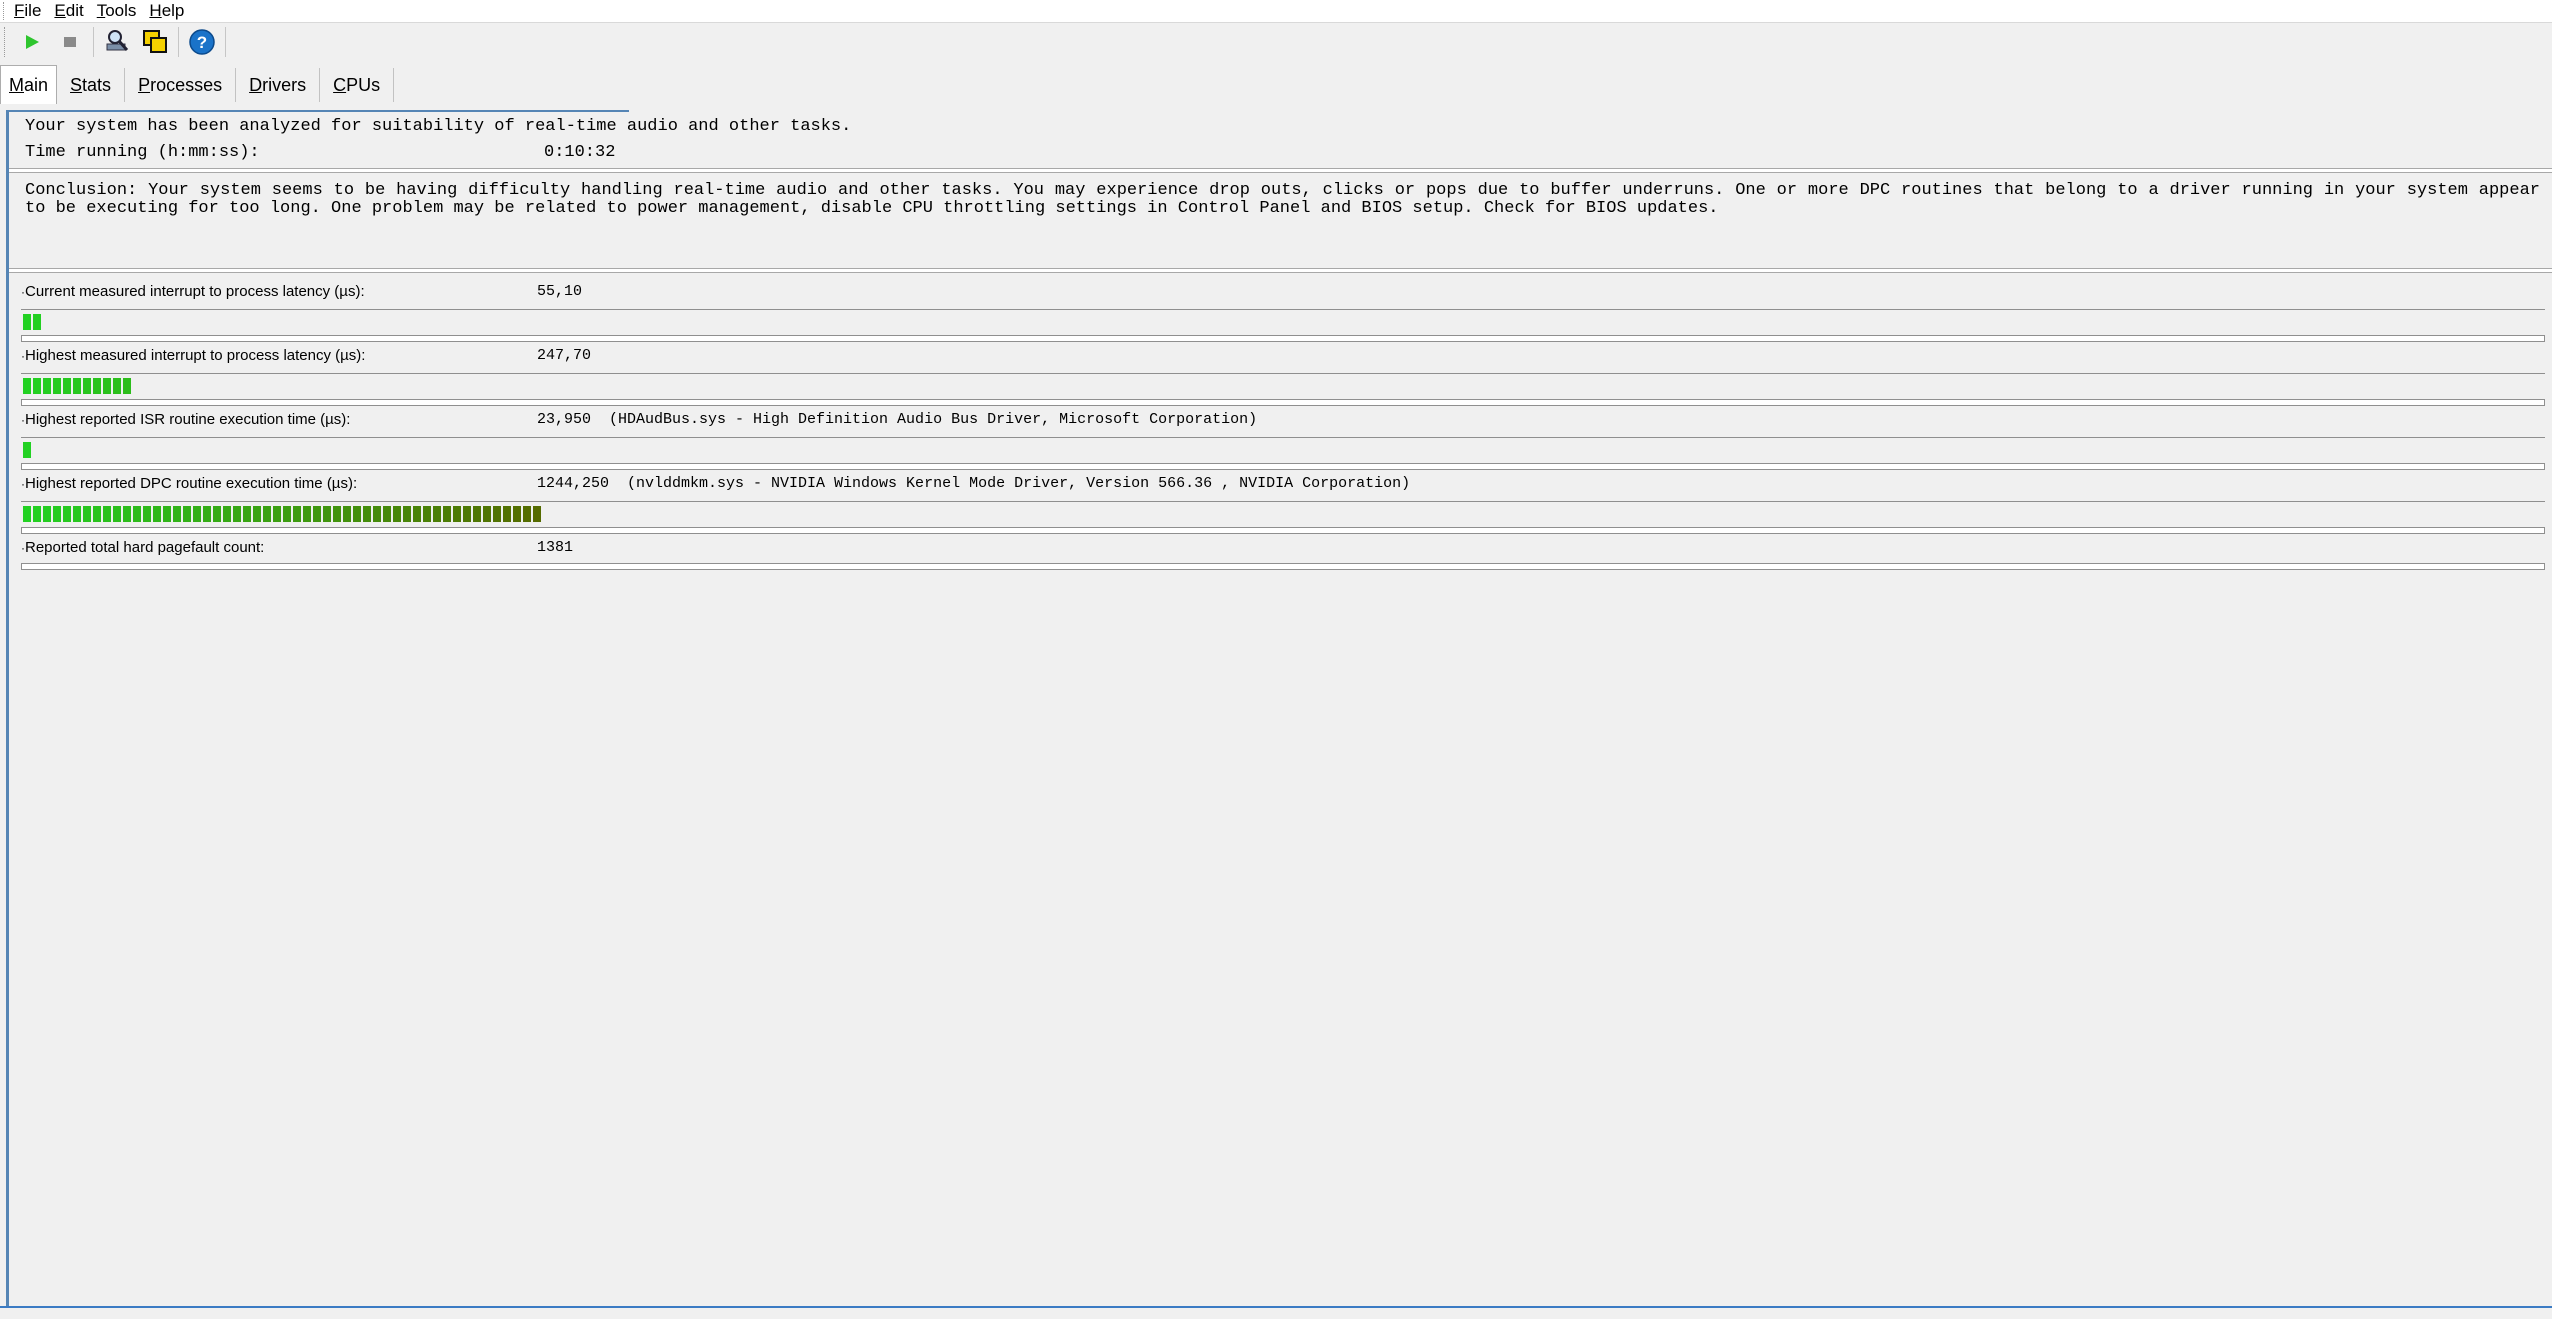 The height and width of the screenshot is (1319, 2552). Describe the element at coordinates (1276, 42) in the screenshot. I see `toolbar: ?` at that location.